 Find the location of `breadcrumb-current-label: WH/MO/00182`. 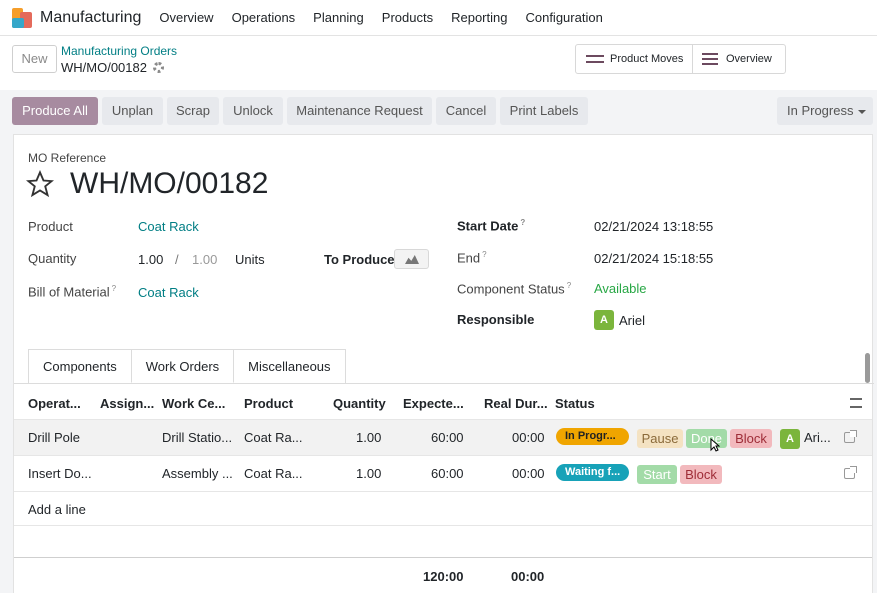

breadcrumb-current-label: WH/MO/00182 is located at coordinates (104, 67).